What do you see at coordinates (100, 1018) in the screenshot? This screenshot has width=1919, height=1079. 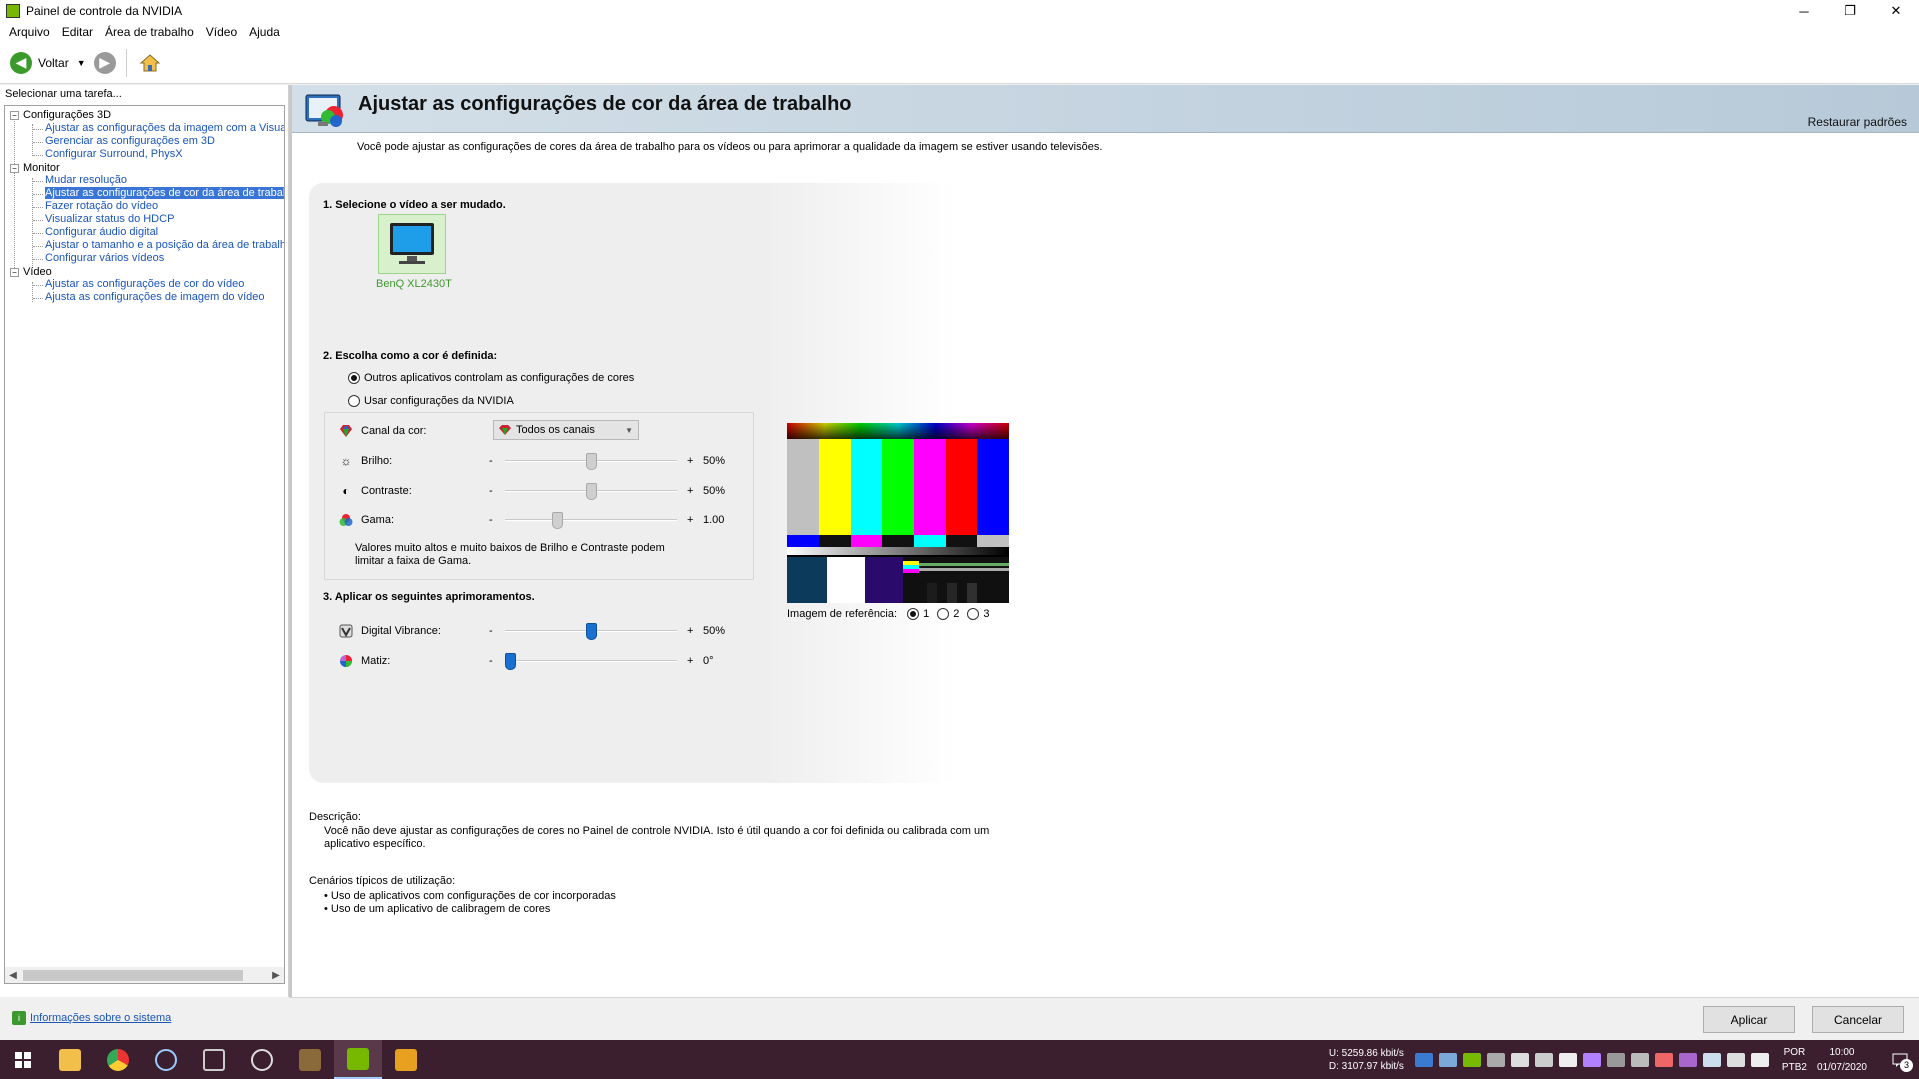 I see `system-info-link: Informações sobre o sistema` at bounding box center [100, 1018].